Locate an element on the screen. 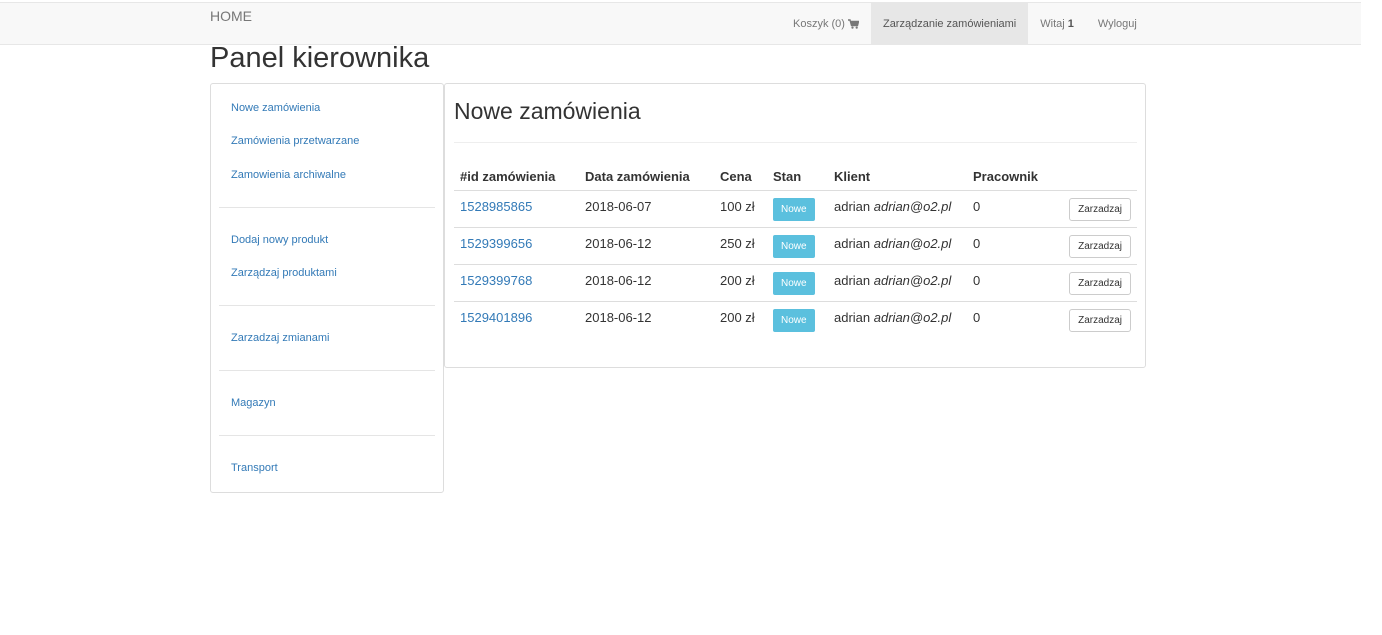 Image resolution: width=1382 pixels, height=635 pixels. cart-link: Koszyk (0) is located at coordinates (826, 23).